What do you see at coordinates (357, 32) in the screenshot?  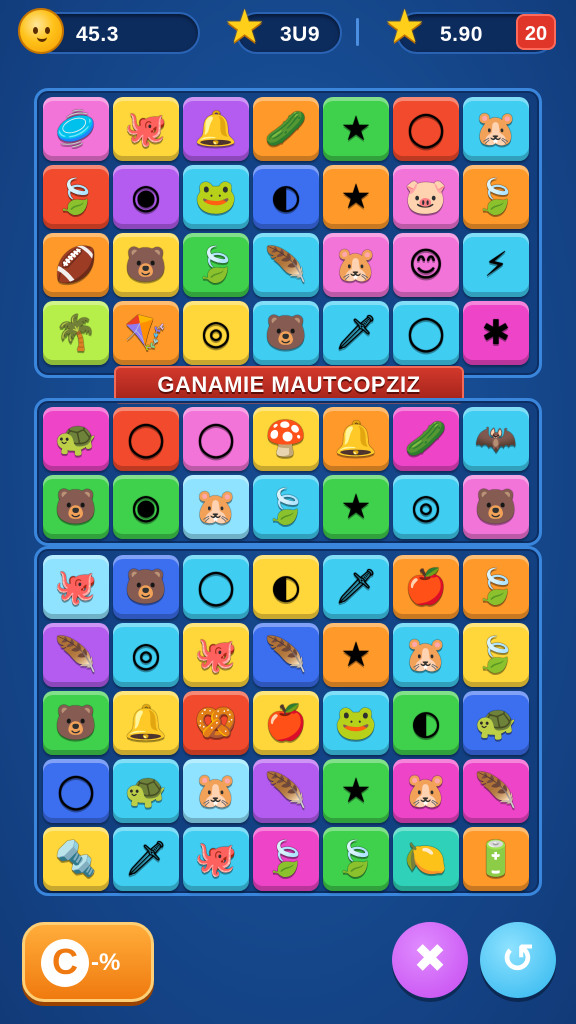 I see `hud-divider` at bounding box center [357, 32].